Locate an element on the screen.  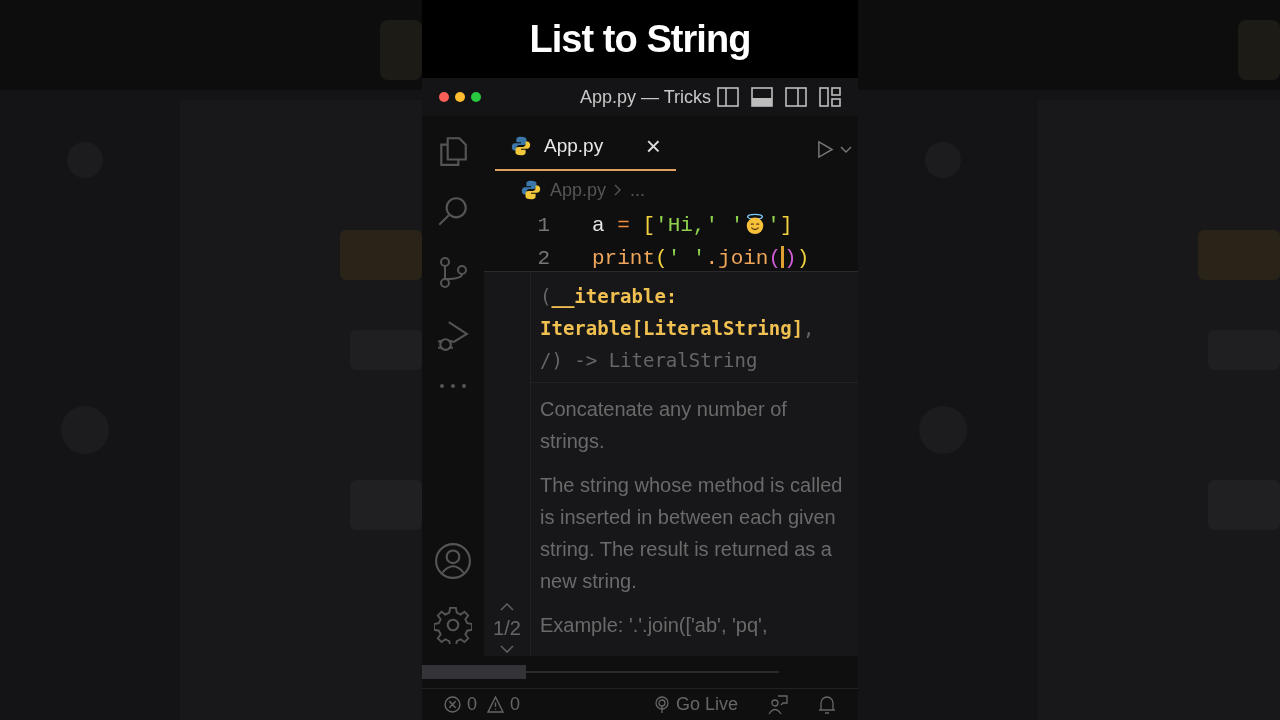
signature-pager: 1/2 is located at coordinates (507, 628).